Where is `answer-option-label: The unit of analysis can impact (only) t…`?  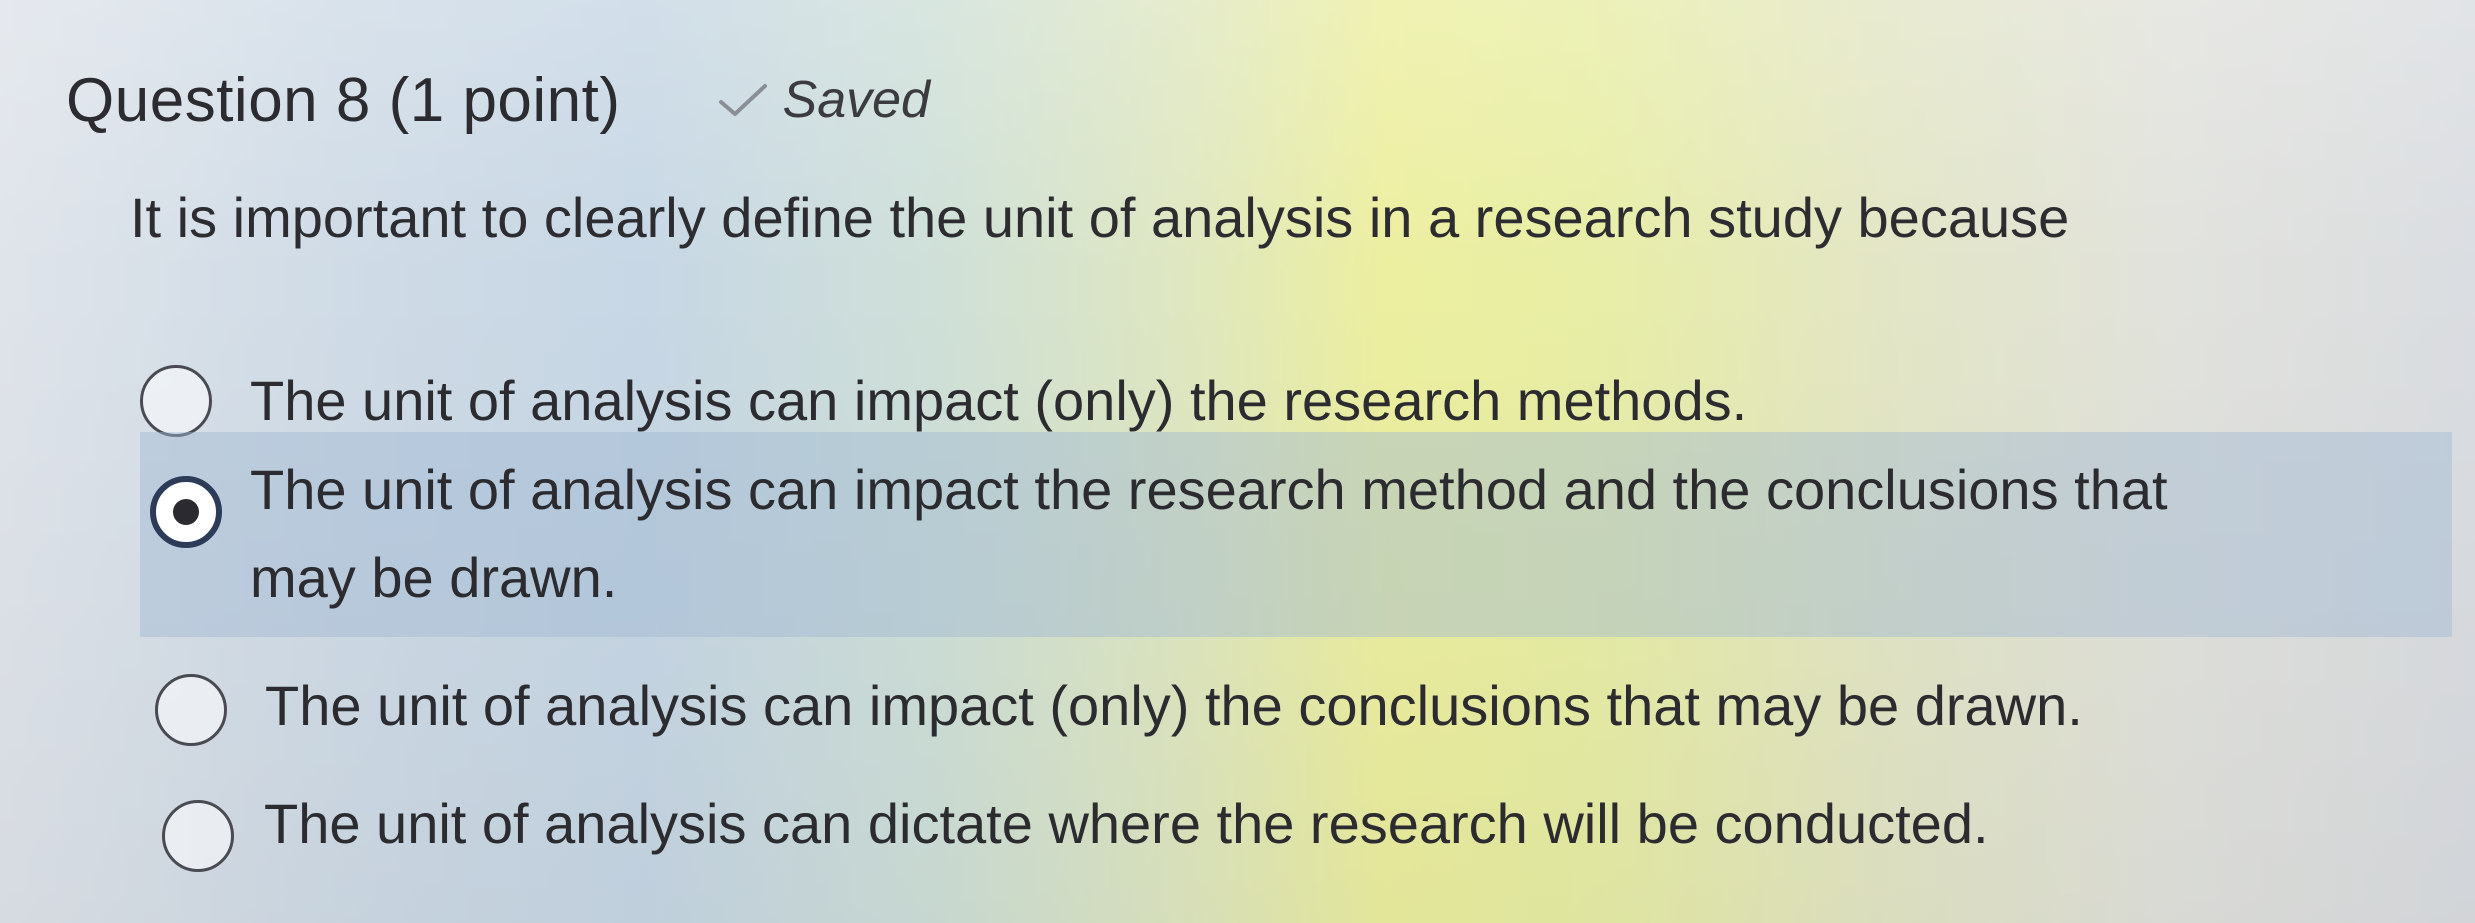
answer-option-label: The unit of analysis can impact (only) t… is located at coordinates (1174, 706).